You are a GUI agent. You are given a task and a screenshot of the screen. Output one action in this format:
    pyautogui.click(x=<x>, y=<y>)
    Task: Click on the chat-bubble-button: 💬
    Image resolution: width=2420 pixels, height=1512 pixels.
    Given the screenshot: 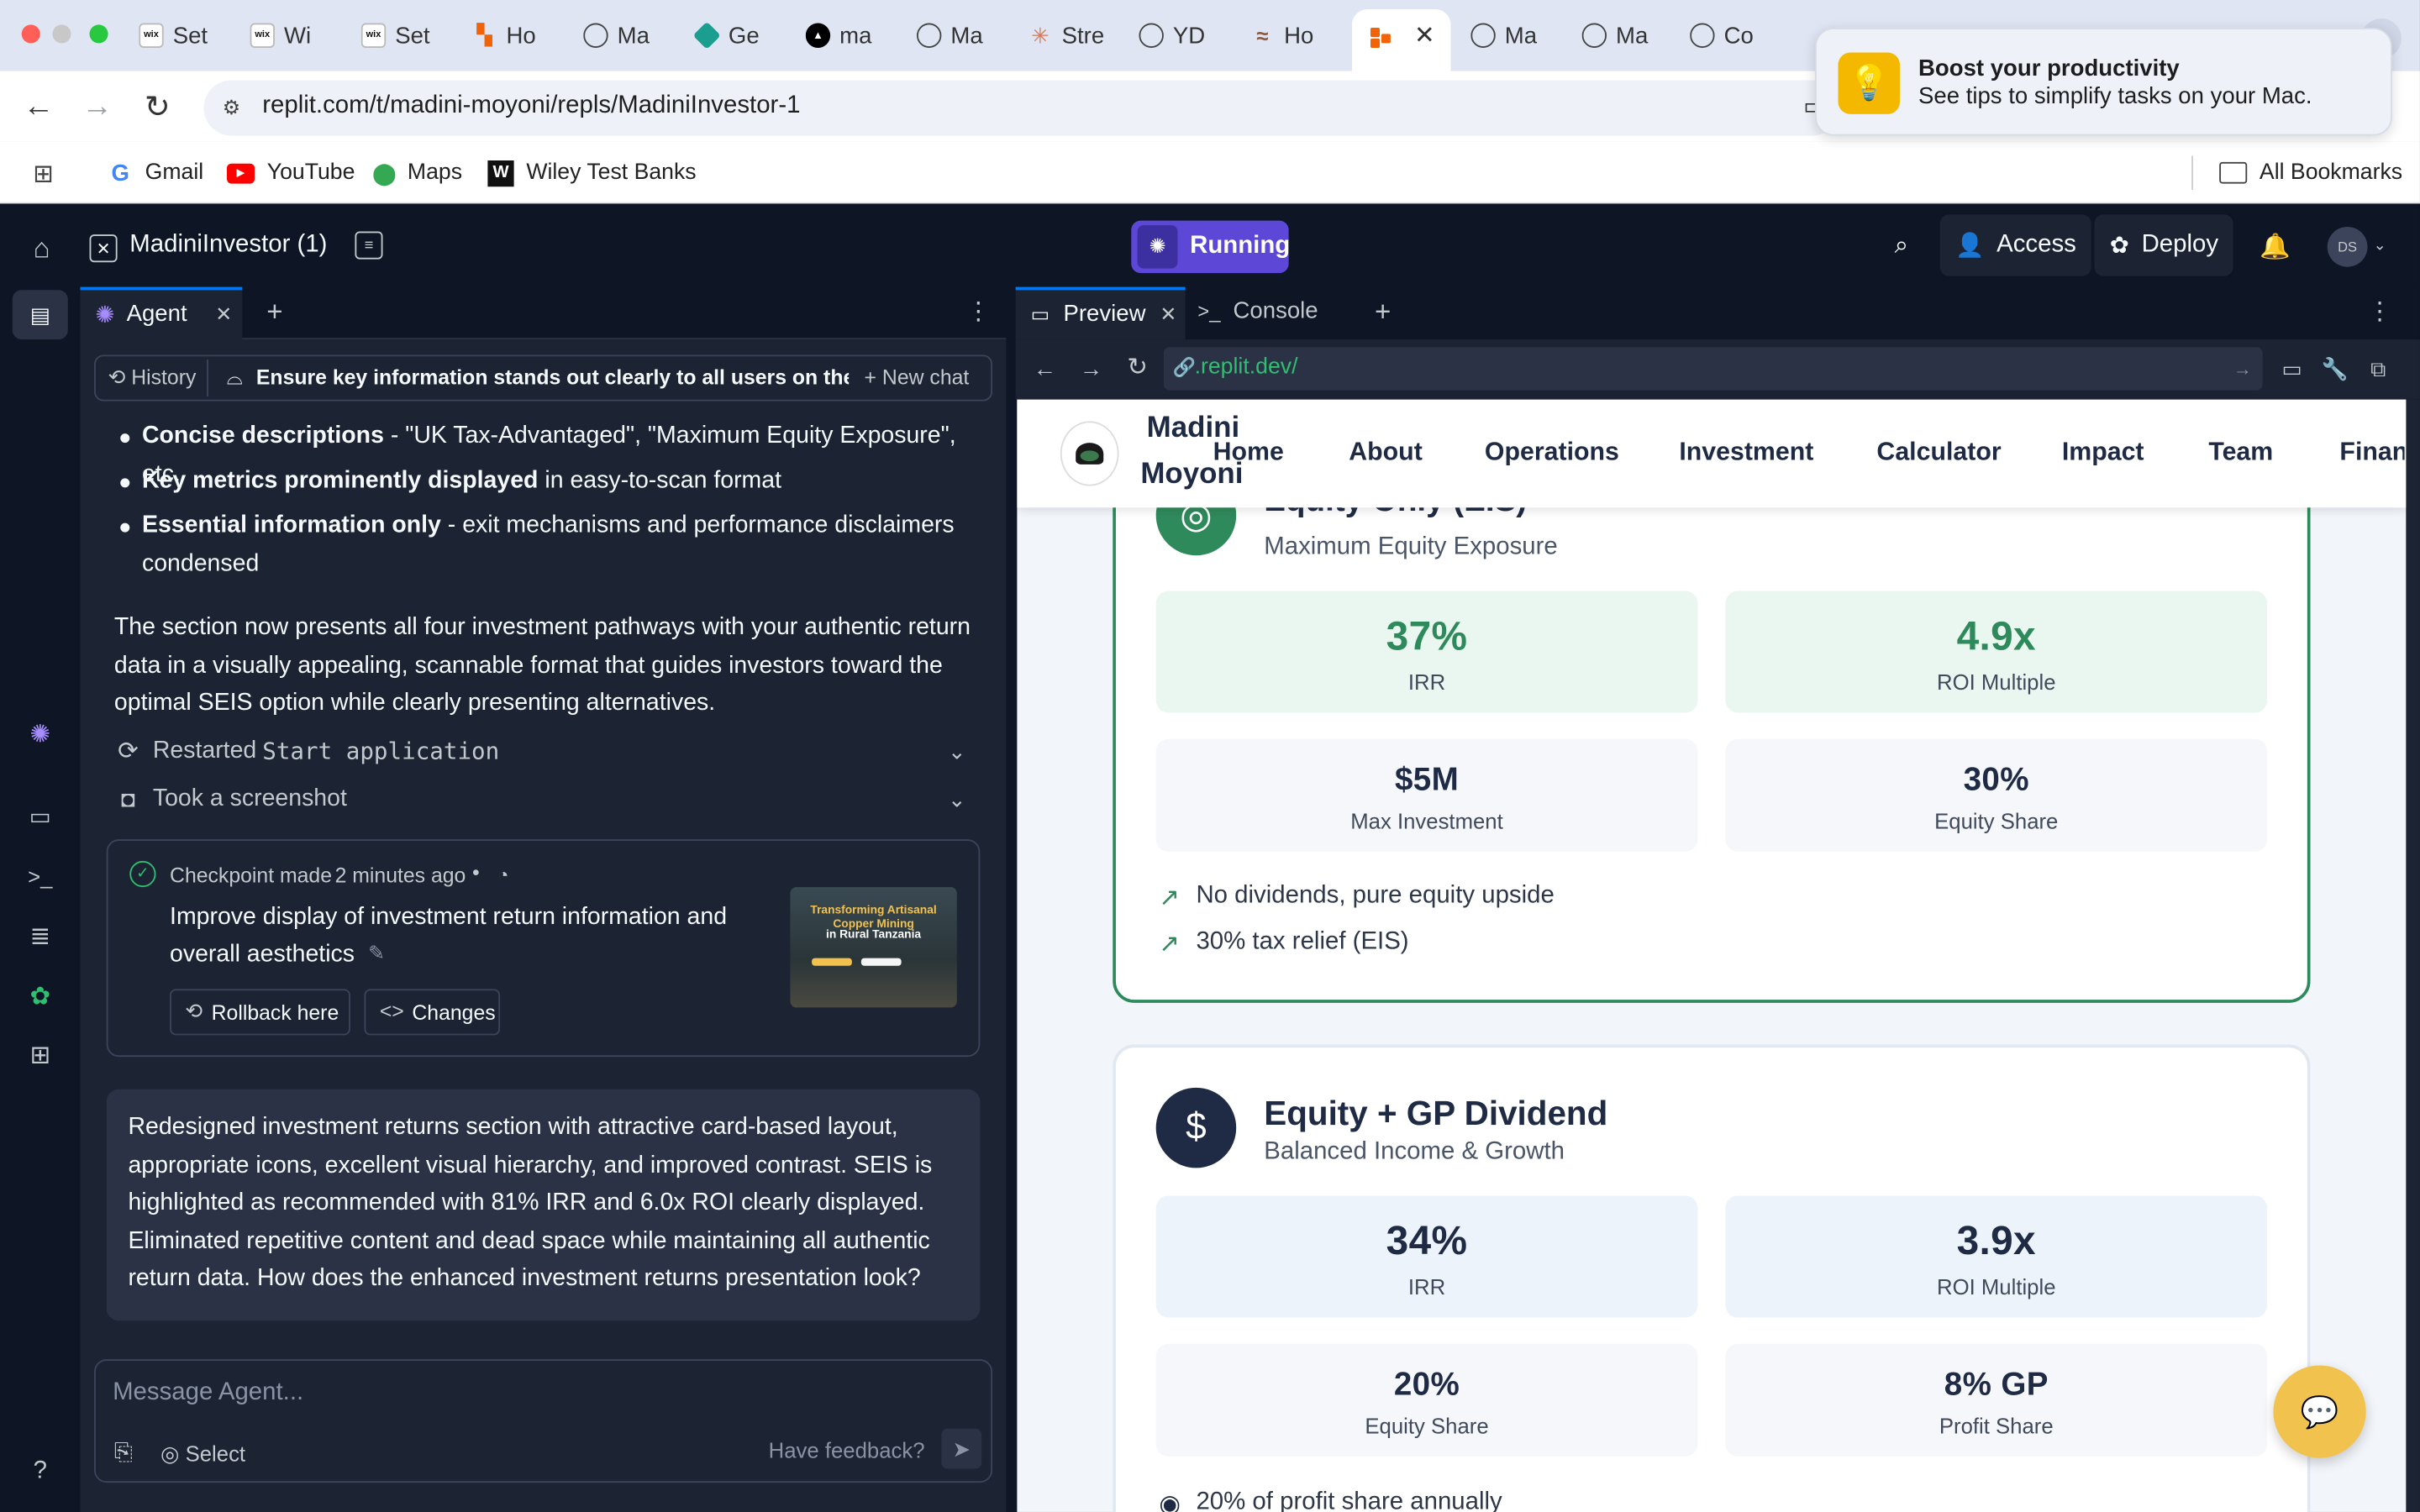 What is the action you would take?
    pyautogui.click(x=2320, y=1411)
    